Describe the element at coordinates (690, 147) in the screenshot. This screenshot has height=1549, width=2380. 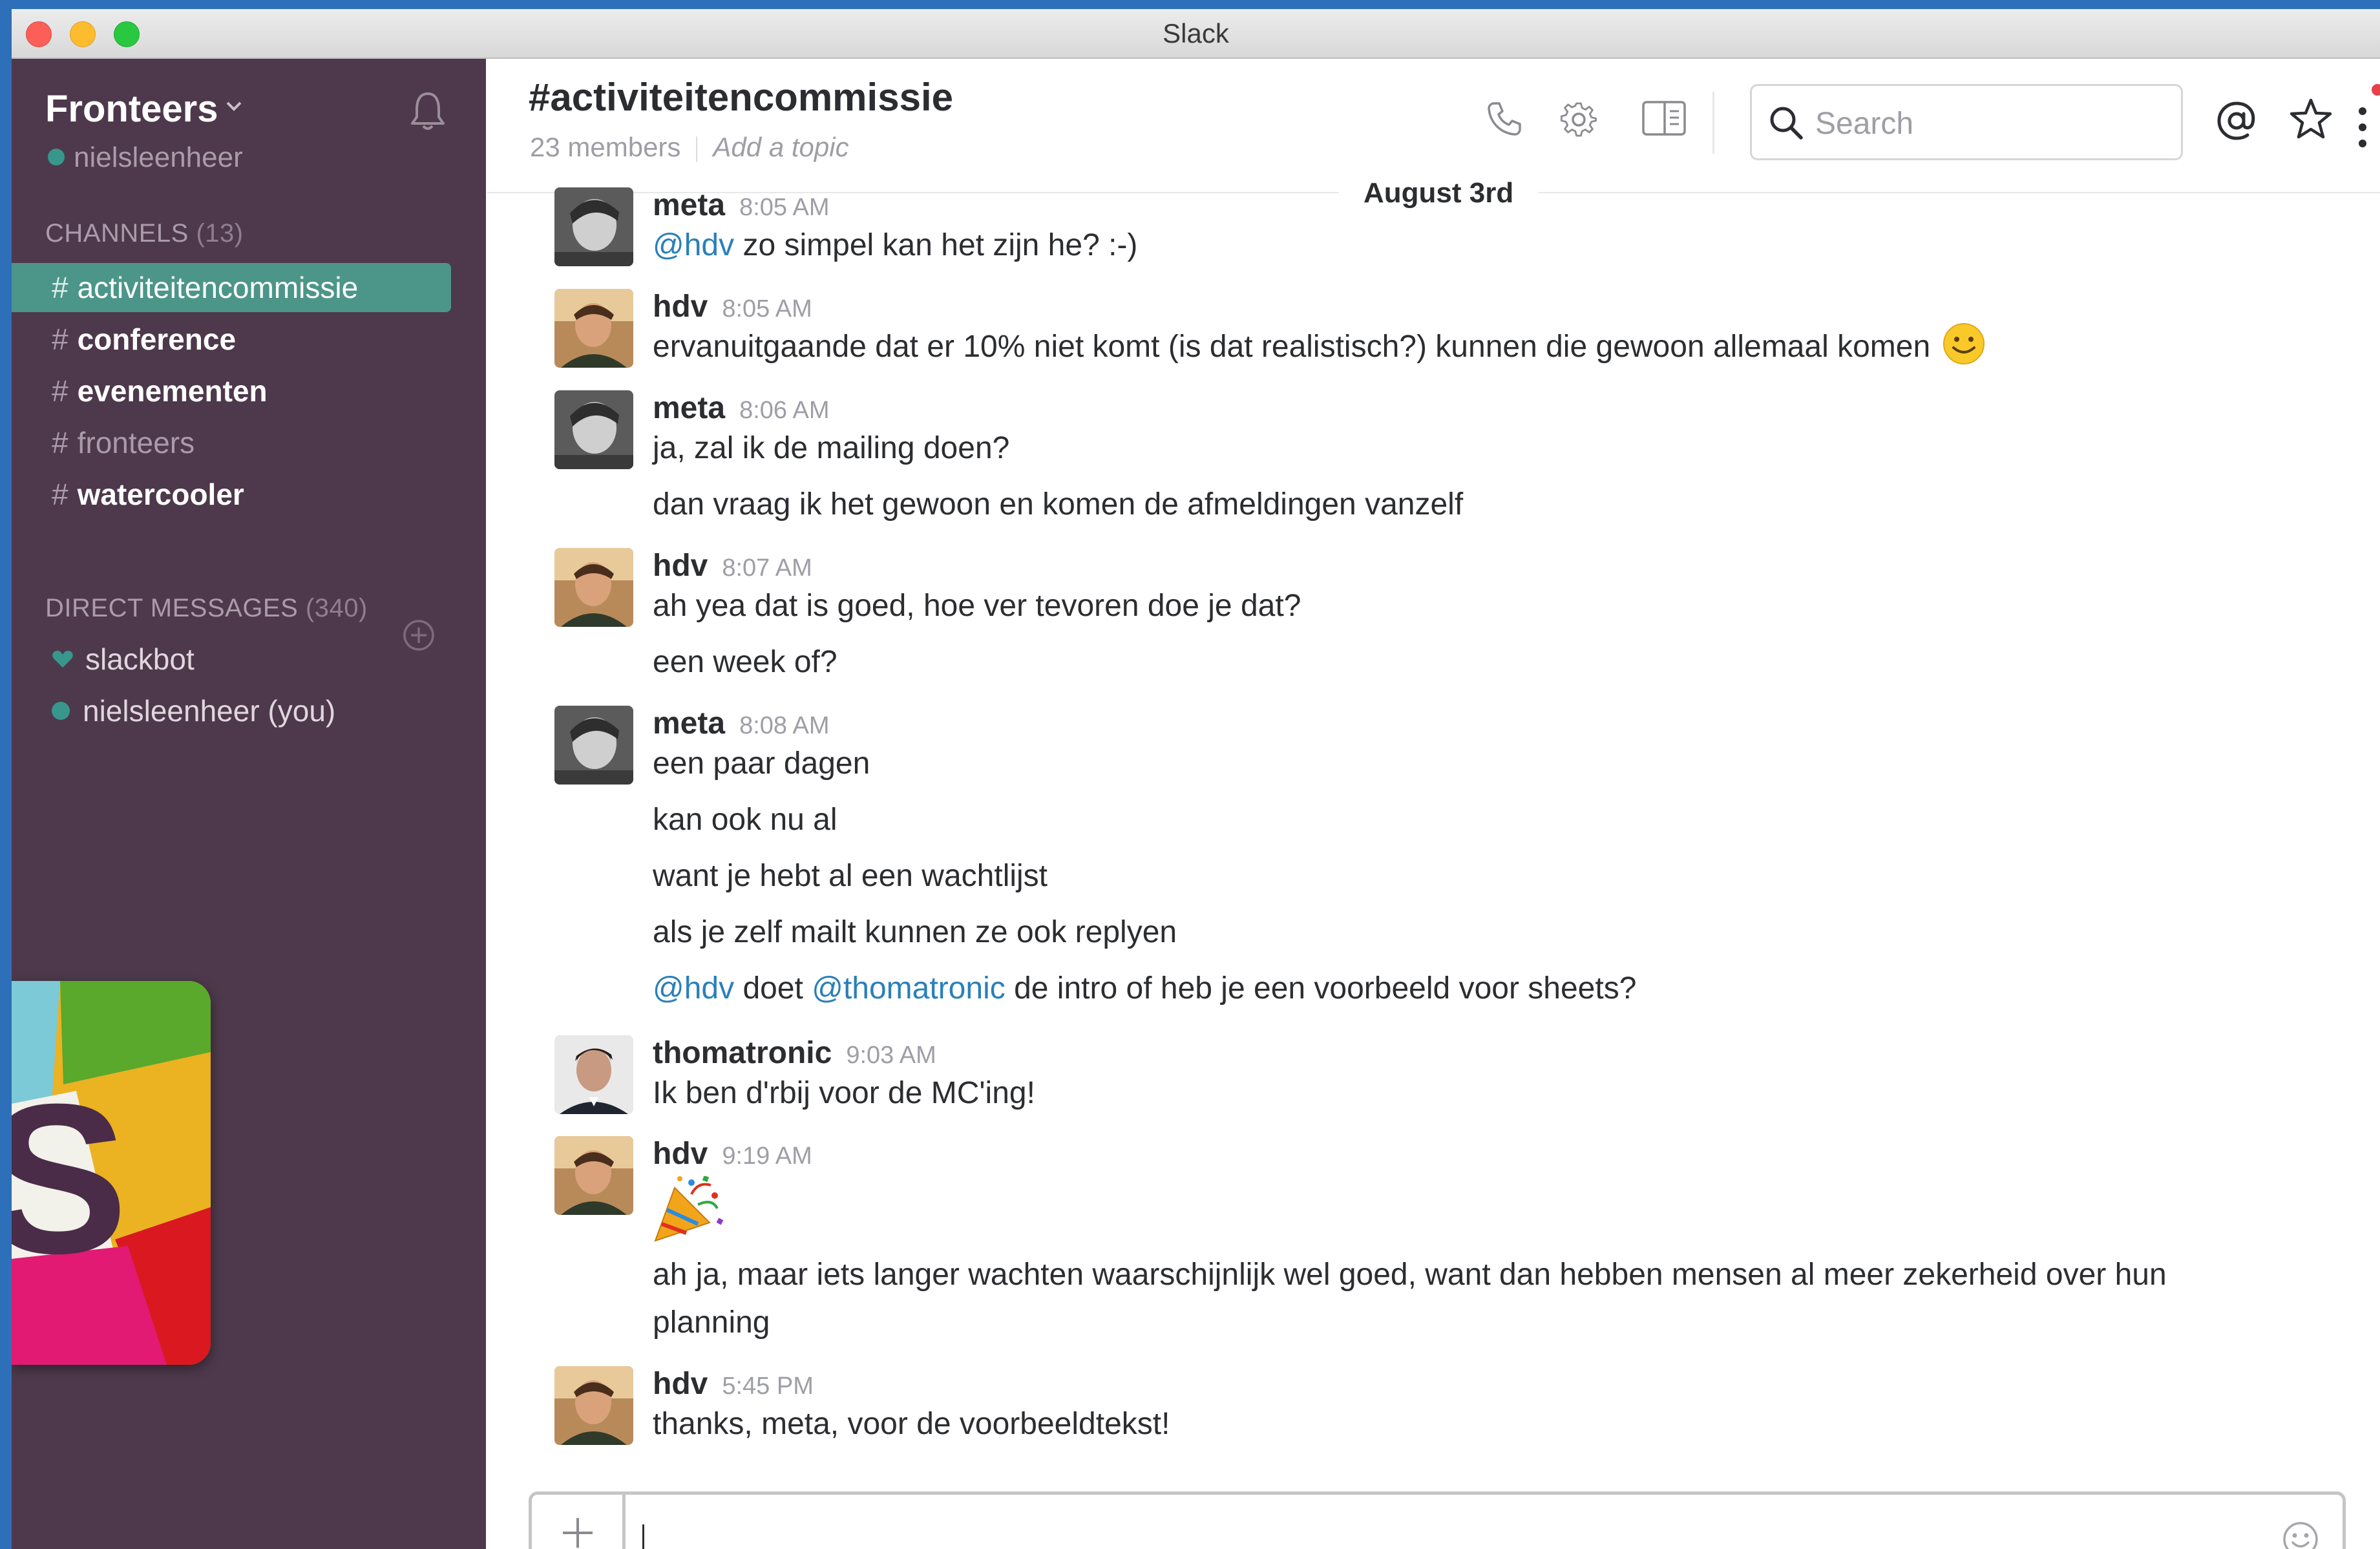
I see `channel-meta: 23 members Add a topic` at that location.